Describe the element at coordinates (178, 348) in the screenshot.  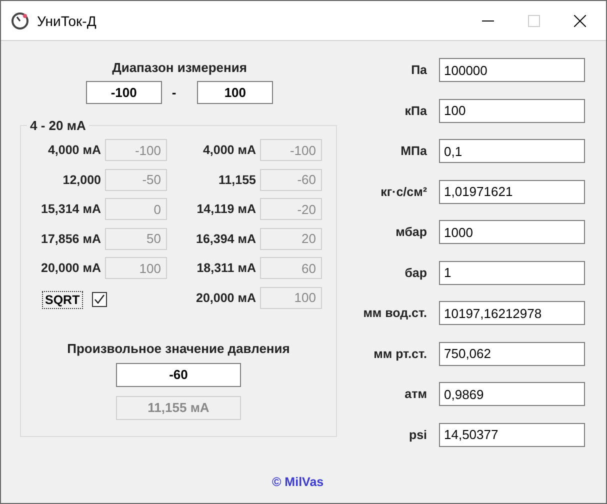
I see `arbitrary-pressure-label: Произвольное значение давления` at that location.